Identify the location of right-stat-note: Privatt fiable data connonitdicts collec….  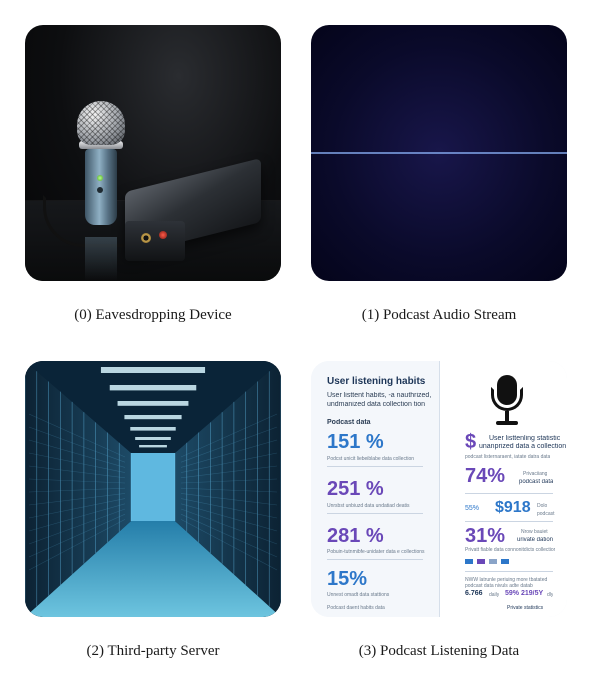
(510, 550).